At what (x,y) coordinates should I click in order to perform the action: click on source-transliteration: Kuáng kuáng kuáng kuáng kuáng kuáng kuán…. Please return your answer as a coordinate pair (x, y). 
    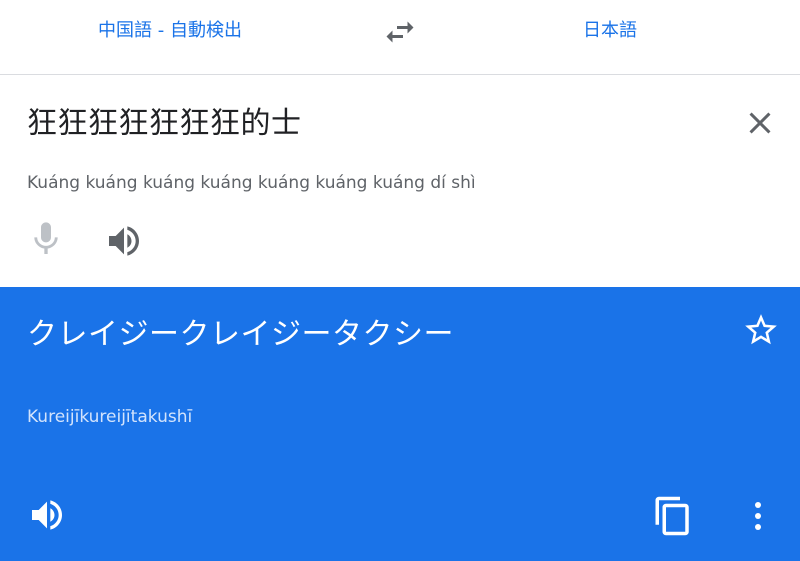
    Looking at the image, I should click on (251, 183).